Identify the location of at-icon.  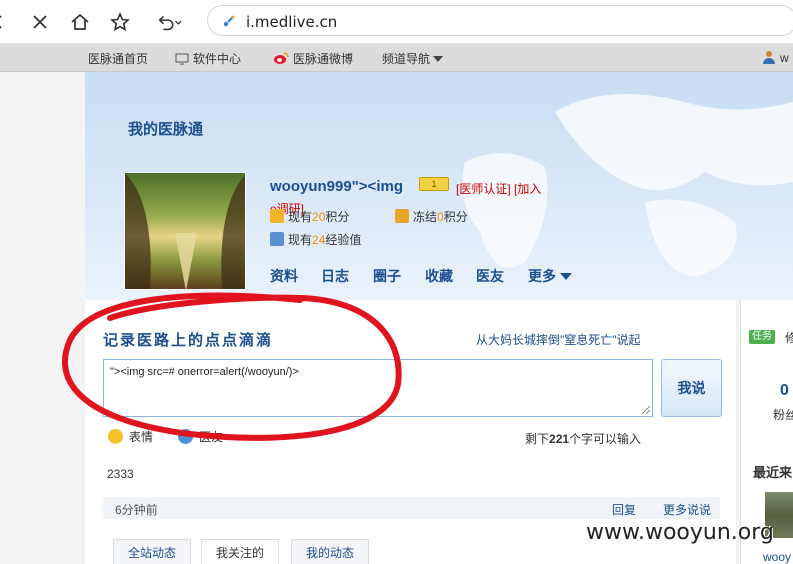
(185, 436).